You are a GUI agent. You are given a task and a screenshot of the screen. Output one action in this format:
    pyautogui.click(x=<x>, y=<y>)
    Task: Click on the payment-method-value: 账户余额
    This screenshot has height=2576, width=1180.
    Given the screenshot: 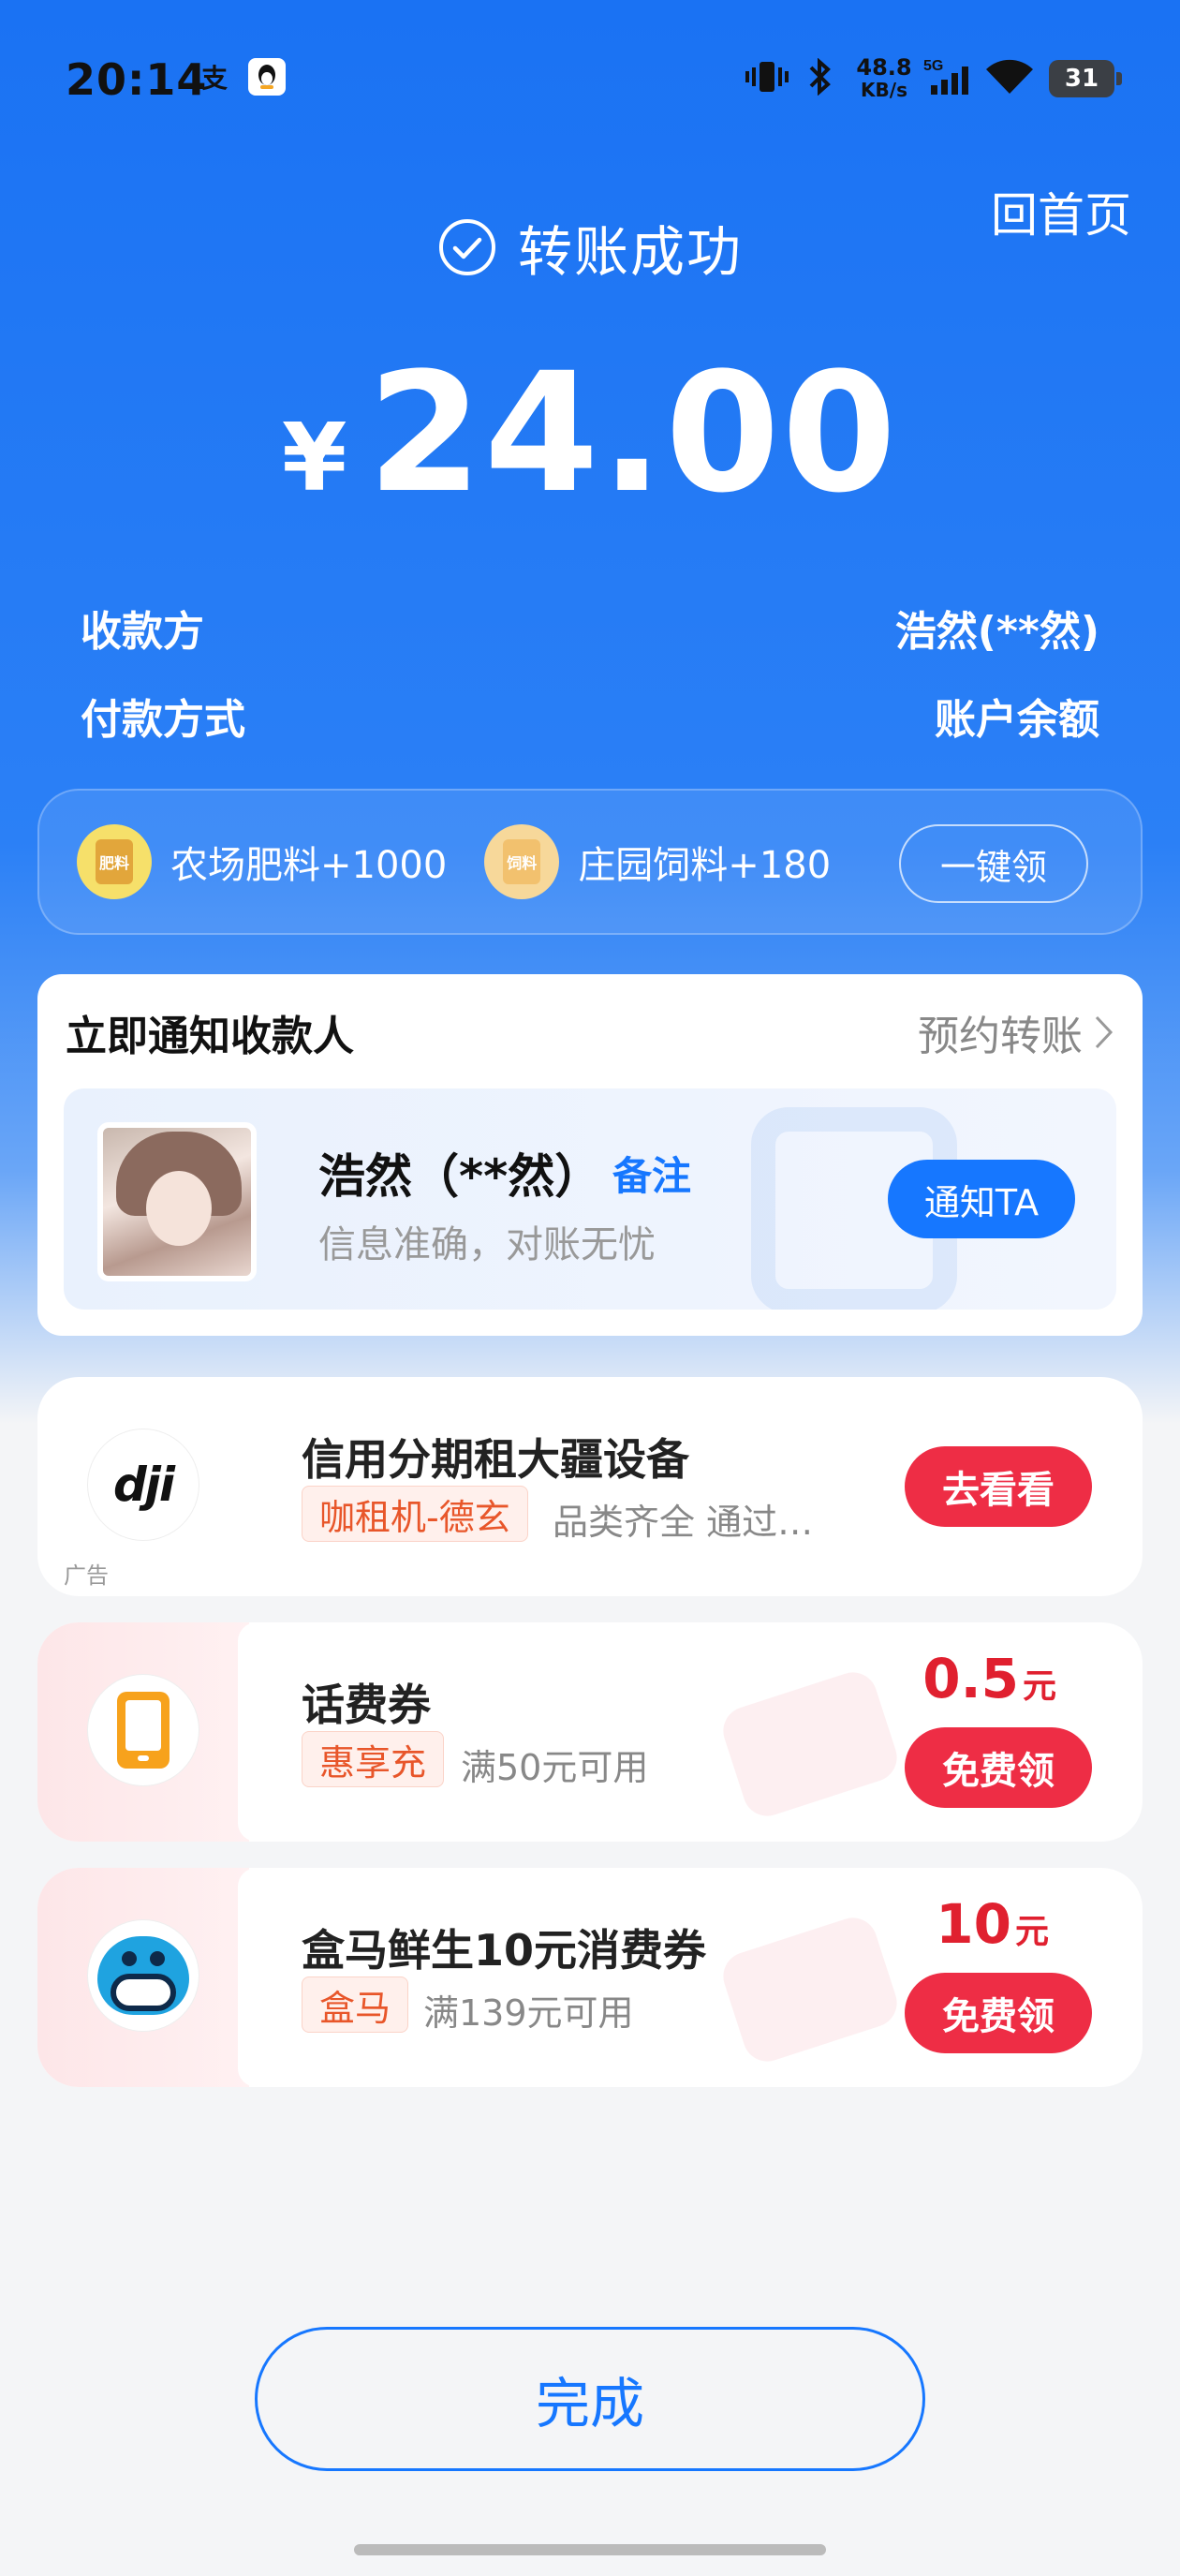 What is the action you would take?
    pyautogui.click(x=1017, y=720)
    